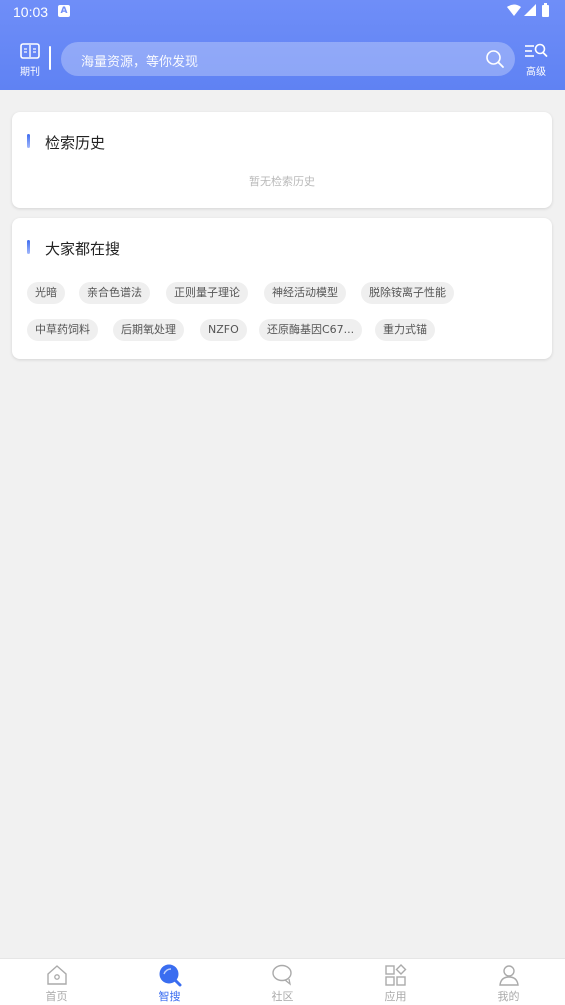 Image resolution: width=565 pixels, height=1005 pixels. I want to click on advanced-label: 高级, so click(536, 72).